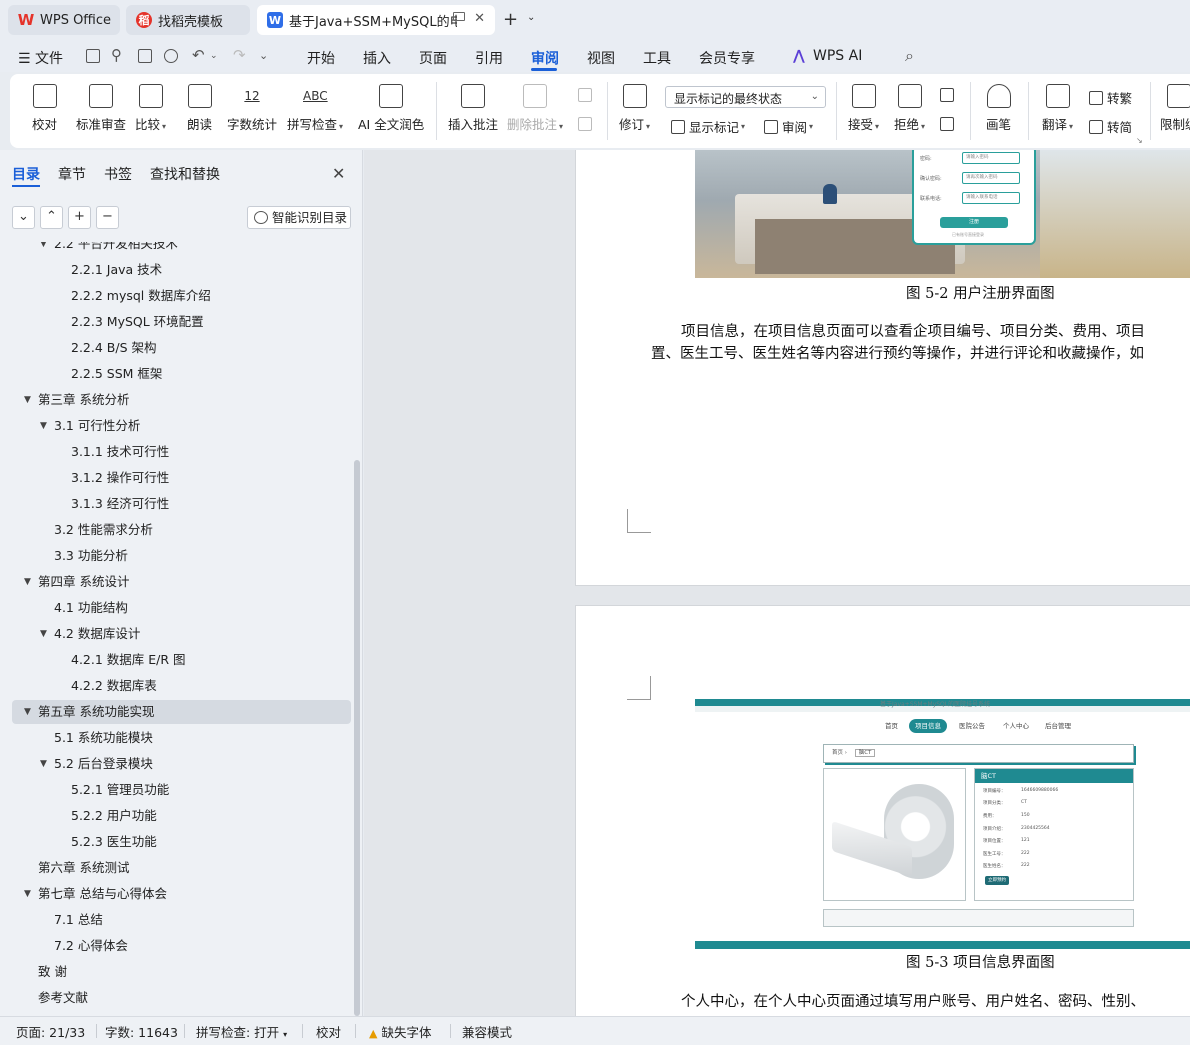  What do you see at coordinates (239, 55) in the screenshot?
I see `redo-icon: ↷` at bounding box center [239, 55].